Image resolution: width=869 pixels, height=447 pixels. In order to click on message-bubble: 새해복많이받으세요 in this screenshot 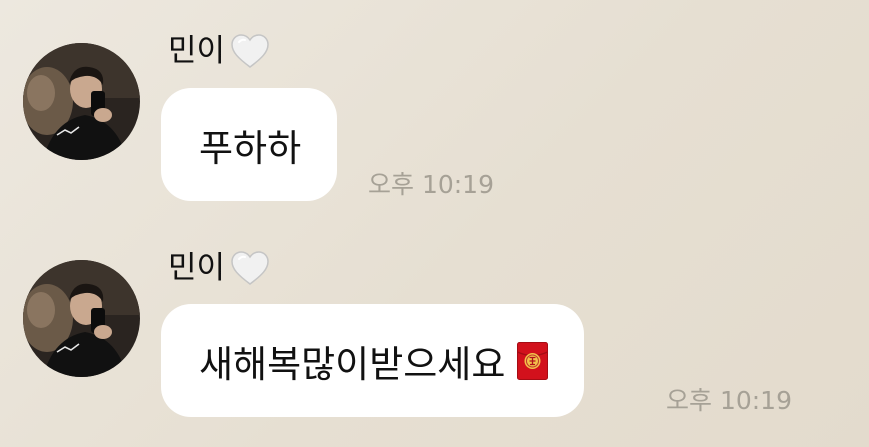, I will do `click(373, 360)`.